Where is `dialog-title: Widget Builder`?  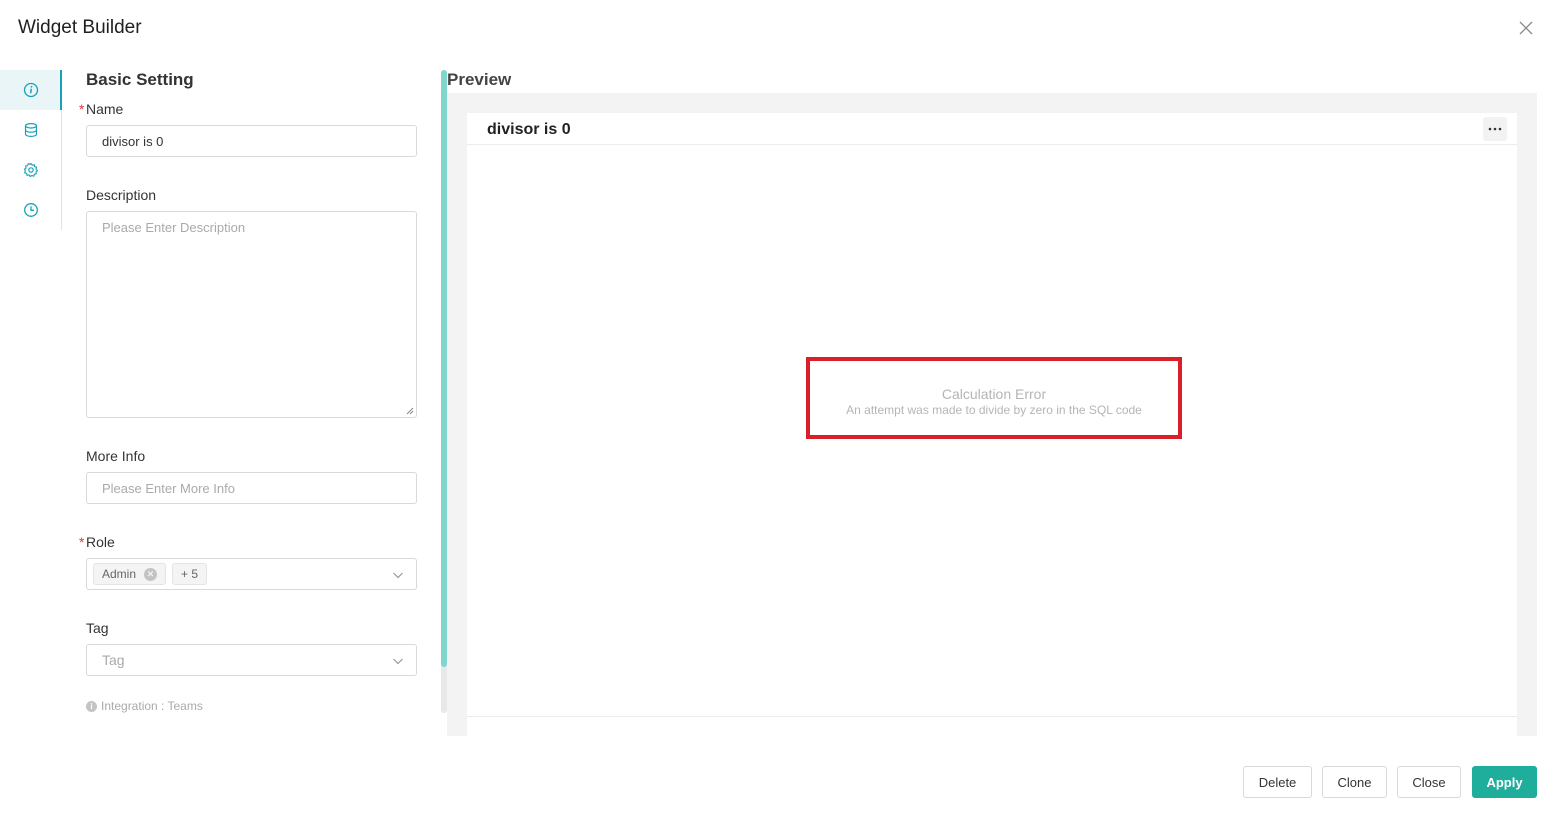 dialog-title: Widget Builder is located at coordinates (80, 27).